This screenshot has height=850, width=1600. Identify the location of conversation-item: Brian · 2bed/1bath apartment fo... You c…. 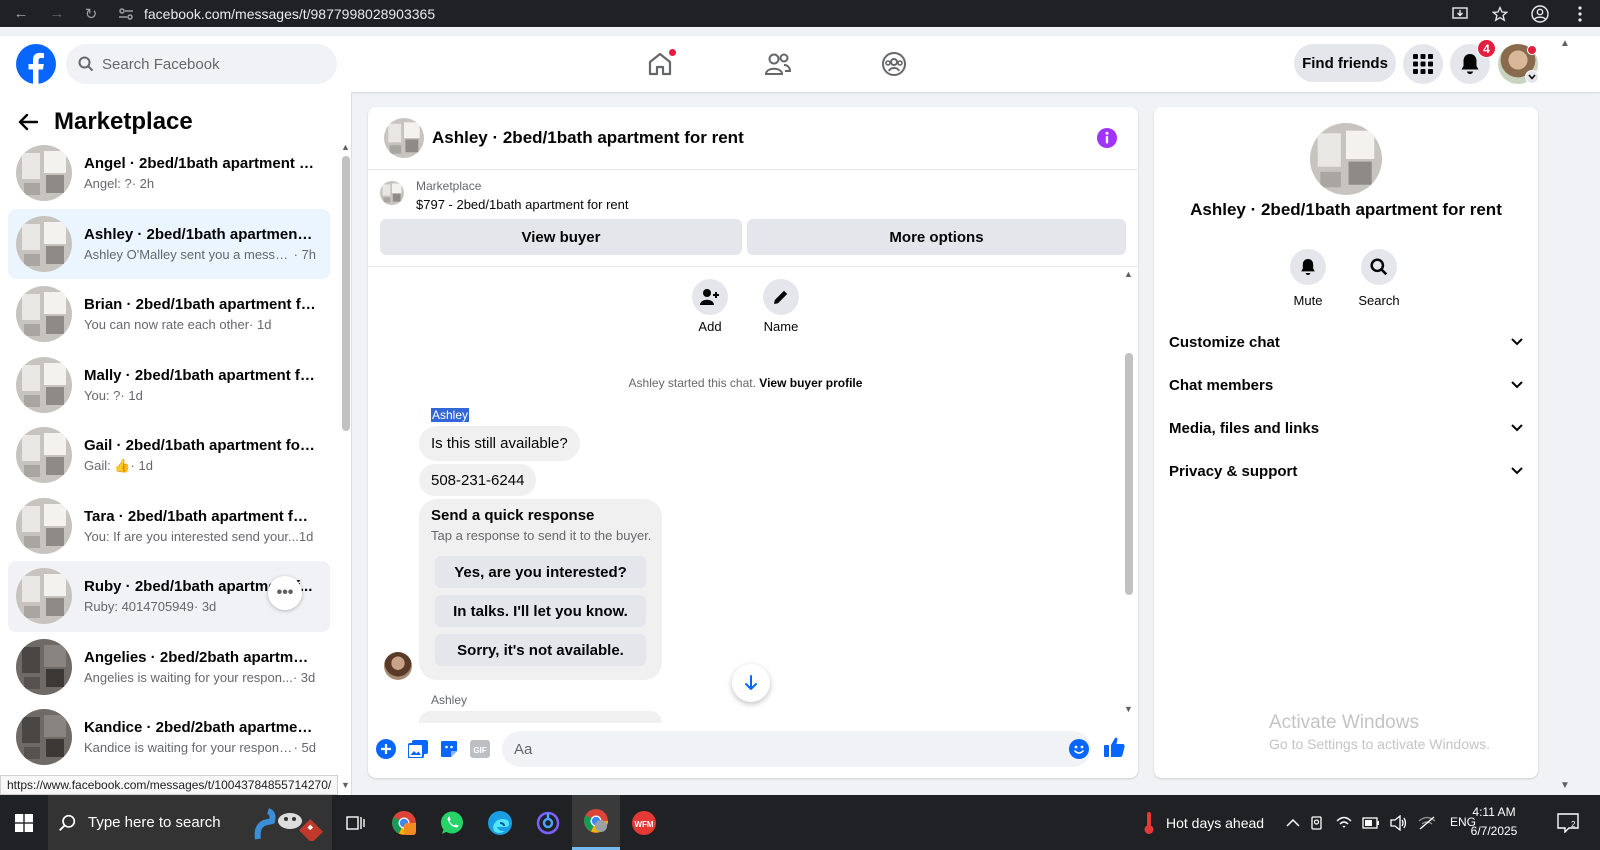
(169, 314).